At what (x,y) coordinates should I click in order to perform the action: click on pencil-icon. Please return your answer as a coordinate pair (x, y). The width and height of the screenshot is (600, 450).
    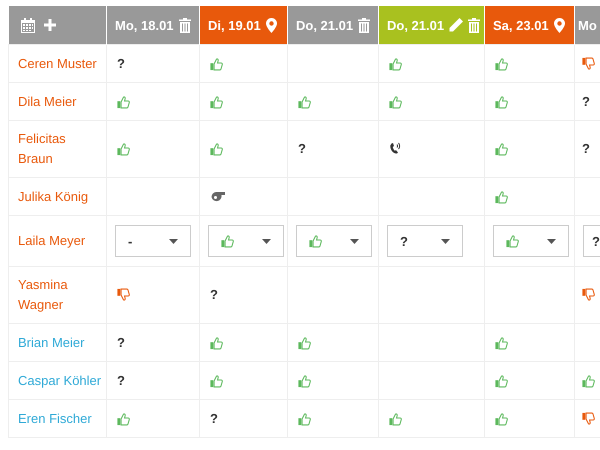
    Looking at the image, I should click on (456, 25).